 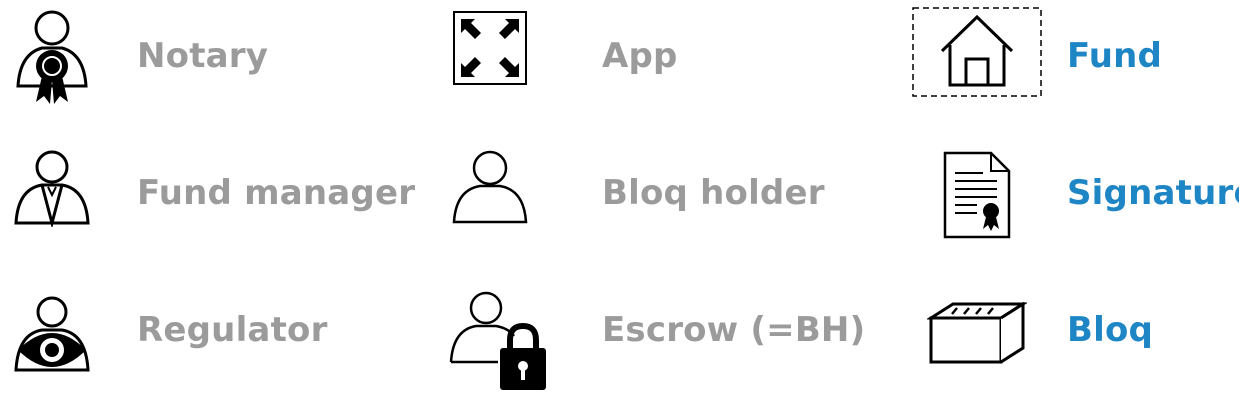 I want to click on fund-manager-label: Fund manager, so click(x=276, y=193).